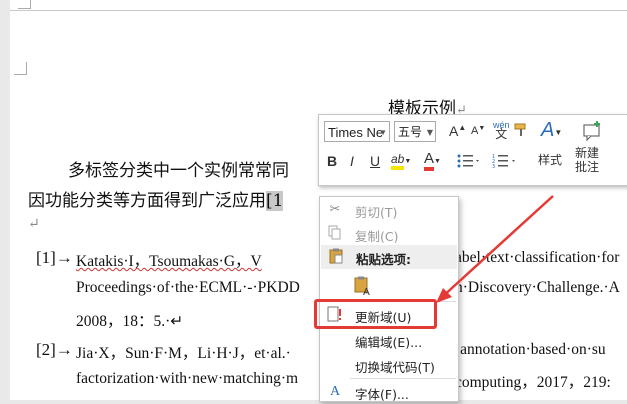 The height and width of the screenshot is (404, 627). What do you see at coordinates (495, 249) in the screenshot?
I see `red-arrow-annotation` at bounding box center [495, 249].